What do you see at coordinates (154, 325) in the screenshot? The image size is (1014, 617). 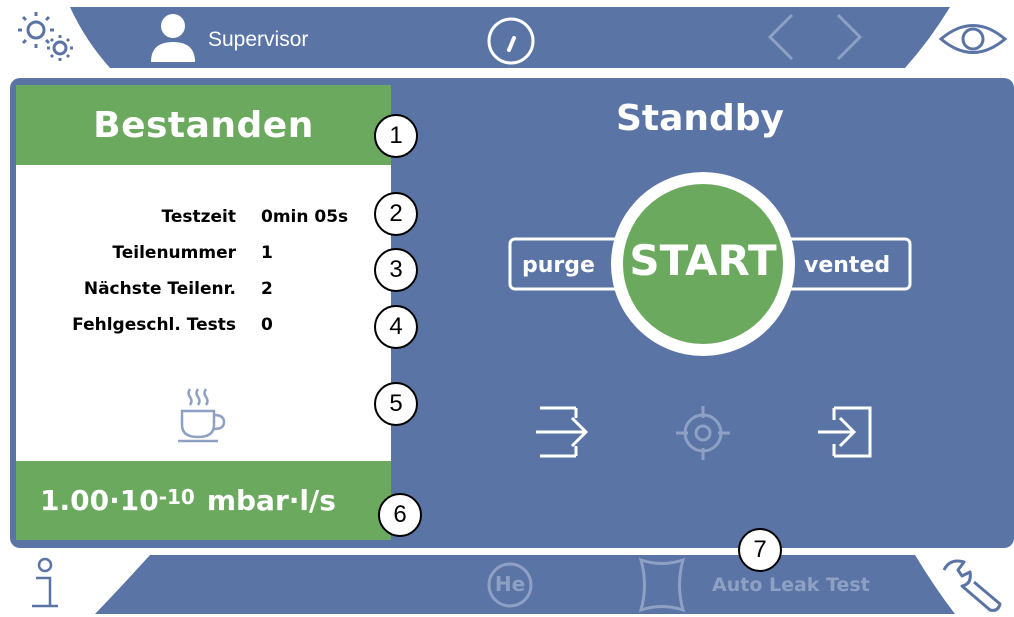 I see `failed-tests-label: Fehlgeschl. Tests` at bounding box center [154, 325].